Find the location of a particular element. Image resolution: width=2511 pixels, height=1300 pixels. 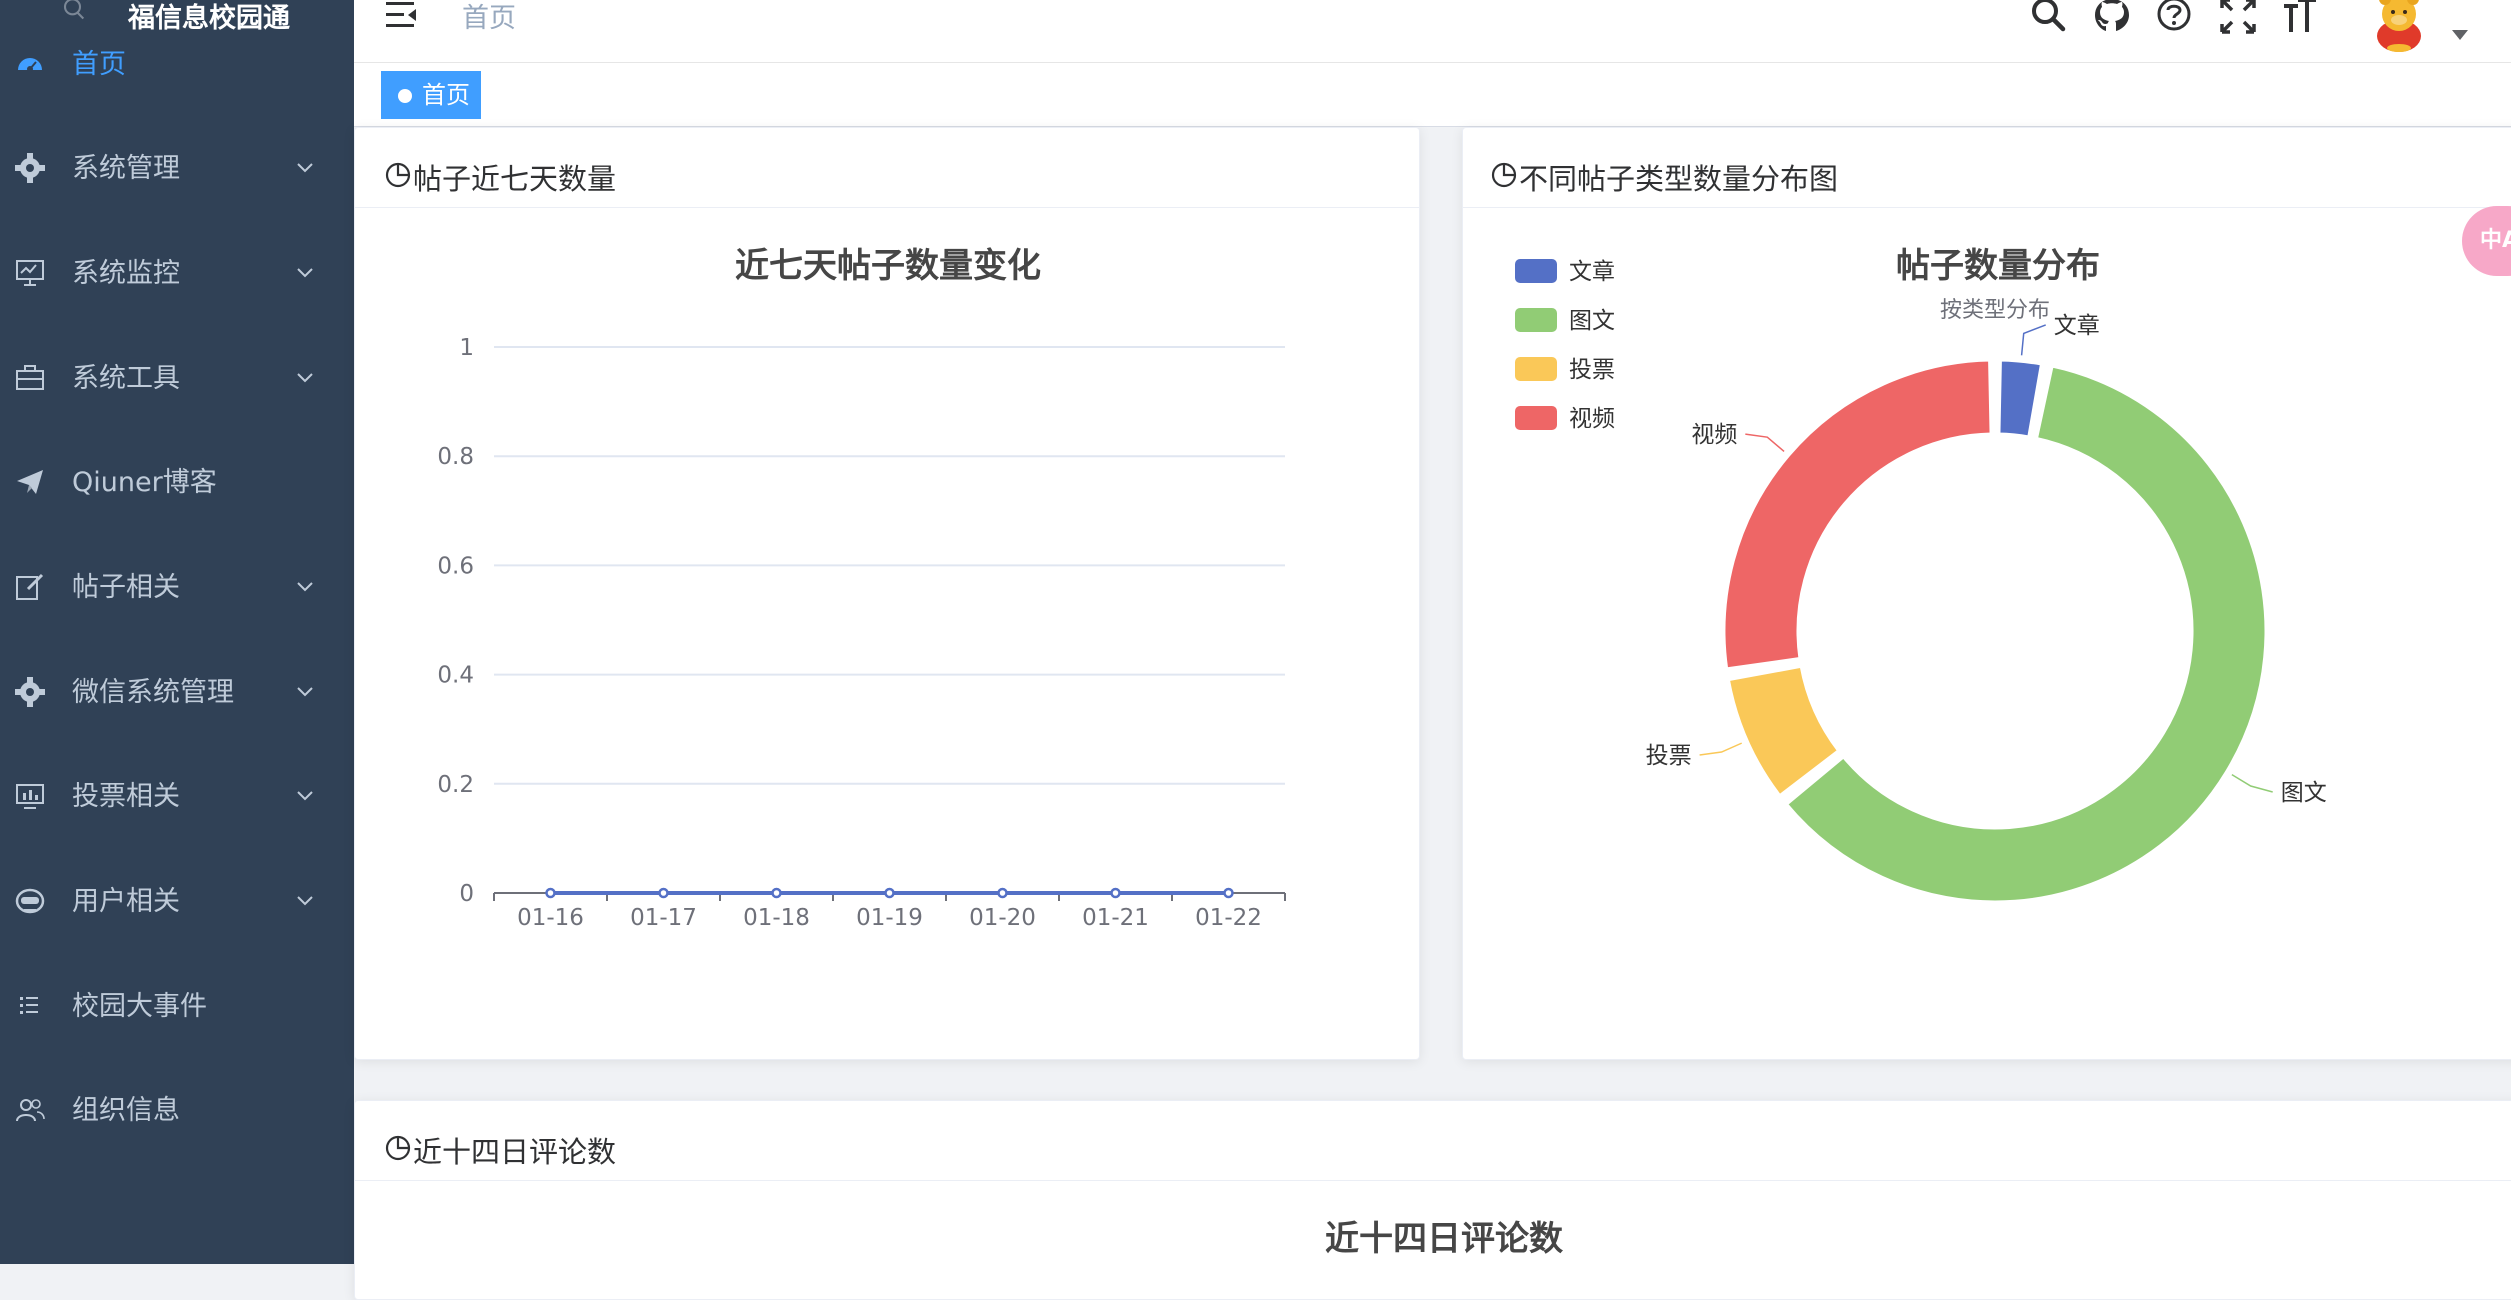

font-size-icon is located at coordinates (2300, 18).